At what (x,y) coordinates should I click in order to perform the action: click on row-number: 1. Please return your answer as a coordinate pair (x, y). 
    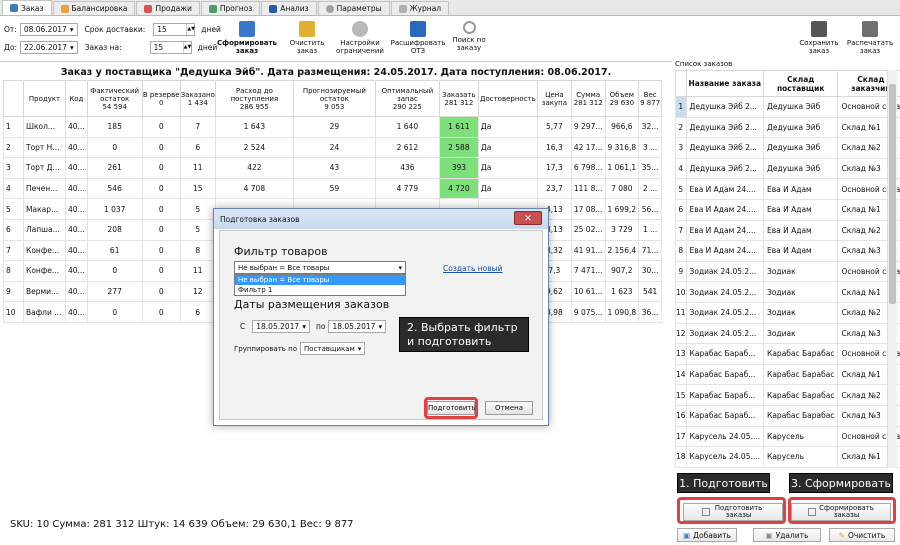
    Looking at the image, I should click on (681, 107).